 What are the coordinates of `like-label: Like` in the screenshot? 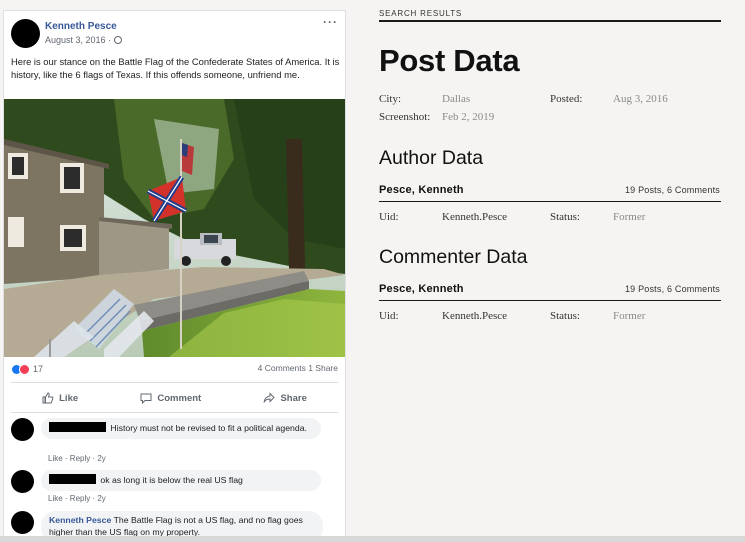 It's located at (69, 398).